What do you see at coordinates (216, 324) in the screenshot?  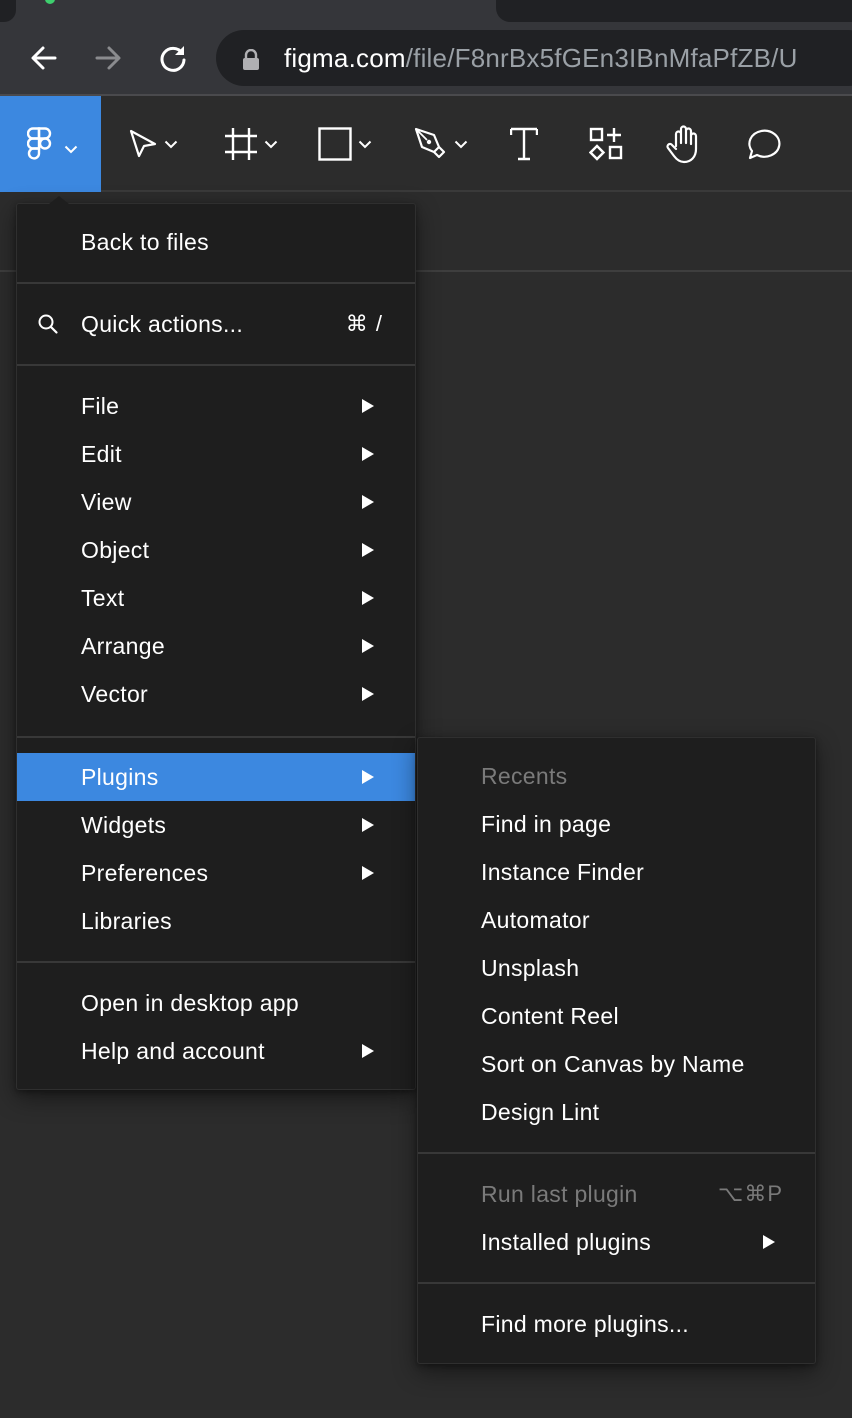 I see `menu-item-quick-actions: Quick actions... ⌘ /` at bounding box center [216, 324].